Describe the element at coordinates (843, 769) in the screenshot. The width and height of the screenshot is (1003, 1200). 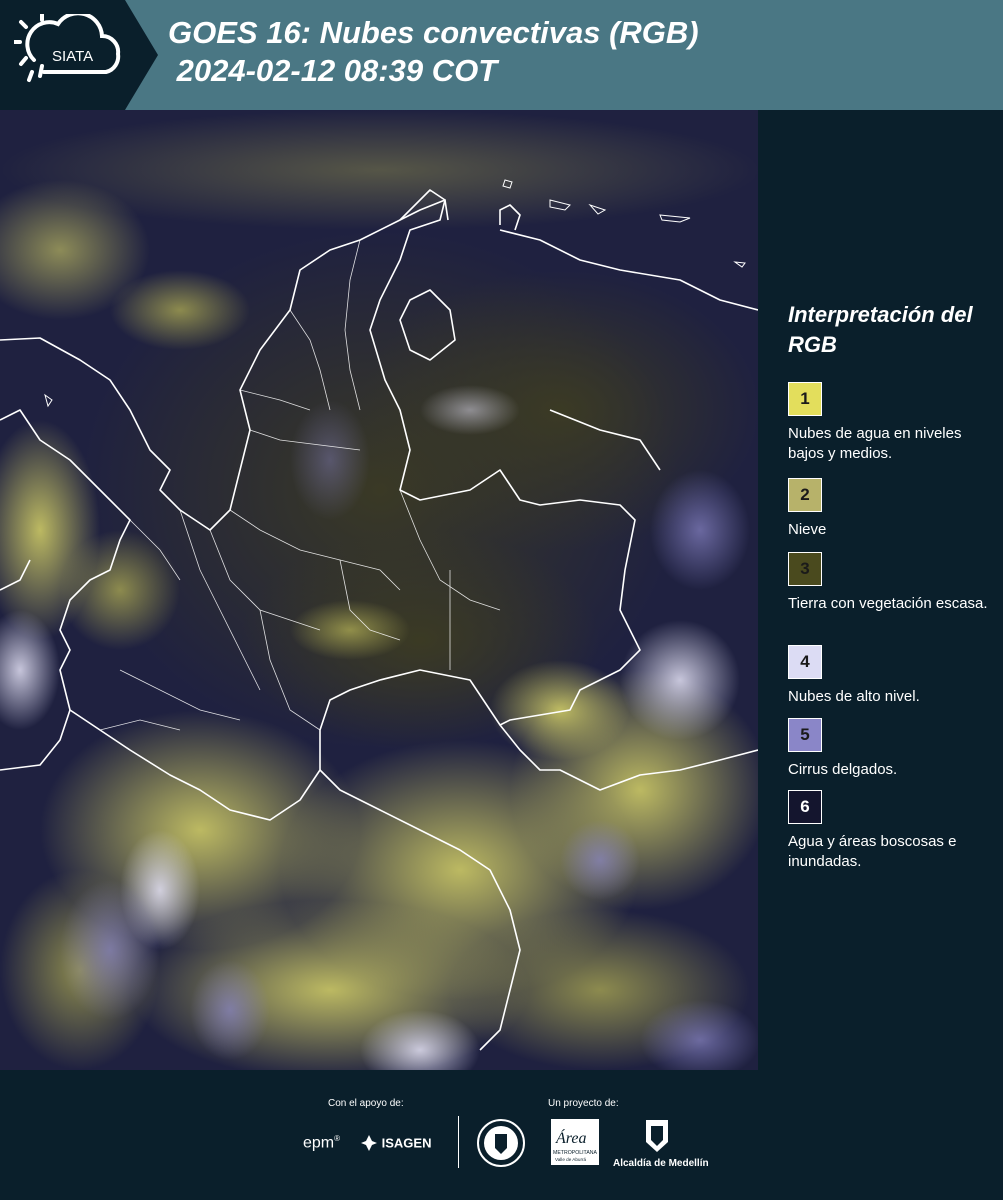
I see `legend-item-text: Cirrus delgados.` at that location.